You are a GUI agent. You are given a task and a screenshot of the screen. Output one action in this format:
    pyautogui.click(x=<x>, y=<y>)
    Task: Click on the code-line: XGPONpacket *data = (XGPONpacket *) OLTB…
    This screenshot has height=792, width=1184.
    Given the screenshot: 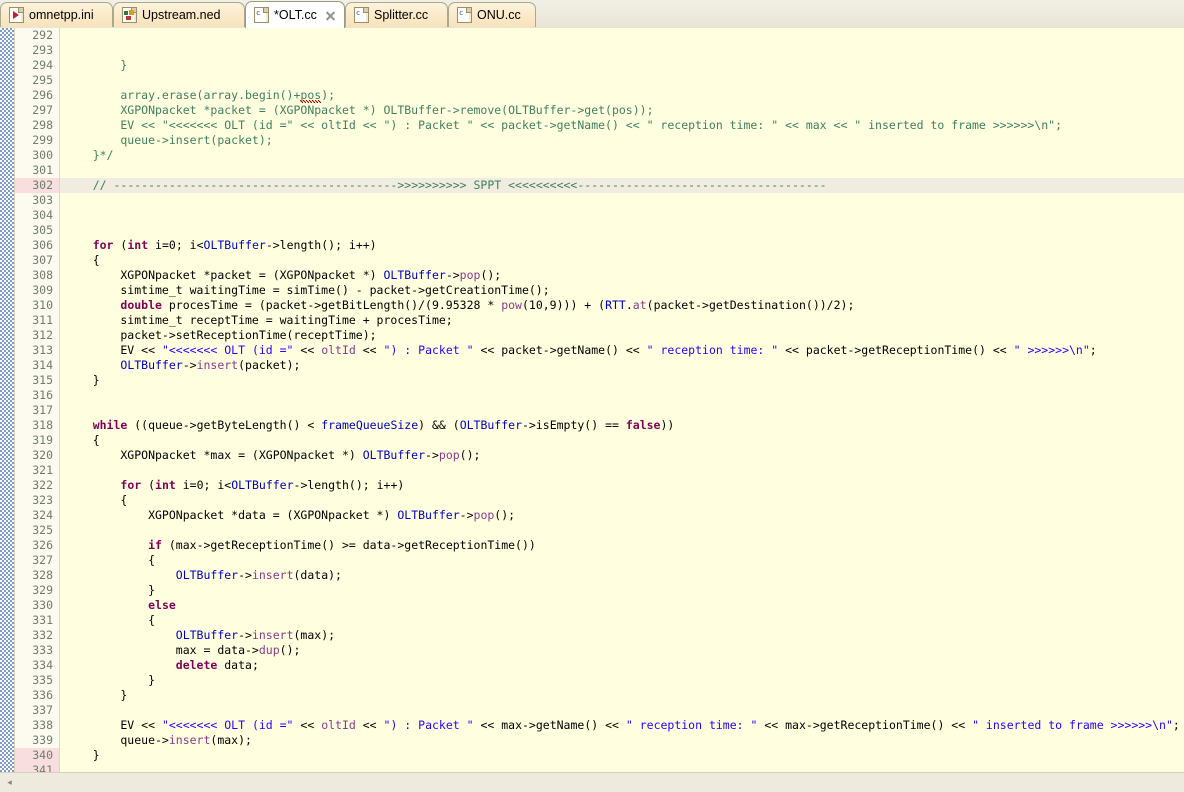 What is the action you would take?
    pyautogui.click(x=622, y=515)
    